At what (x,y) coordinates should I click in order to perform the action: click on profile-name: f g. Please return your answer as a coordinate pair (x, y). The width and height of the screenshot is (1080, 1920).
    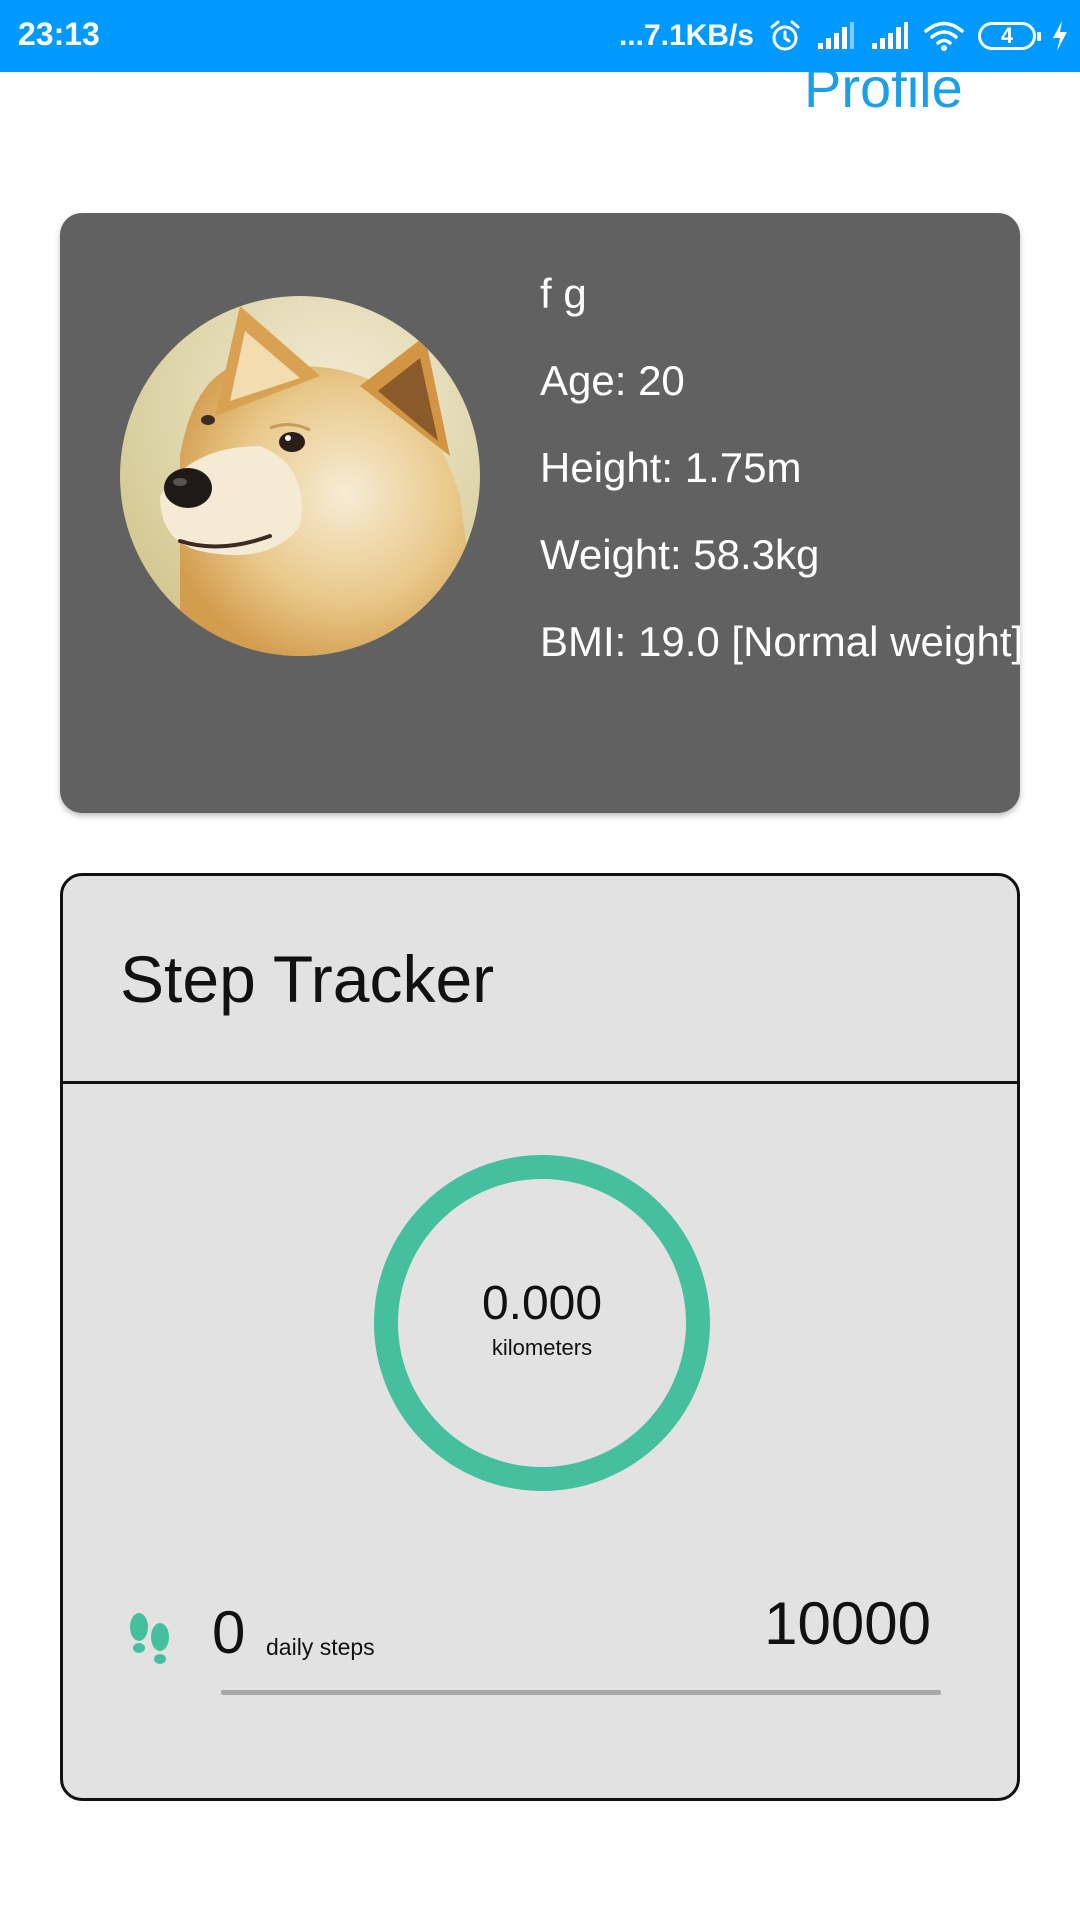
    Looking at the image, I should click on (563, 293).